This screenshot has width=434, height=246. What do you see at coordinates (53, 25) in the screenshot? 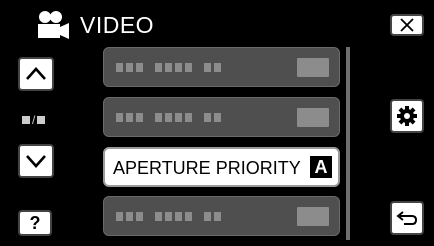
I see `video-camera-icon` at bounding box center [53, 25].